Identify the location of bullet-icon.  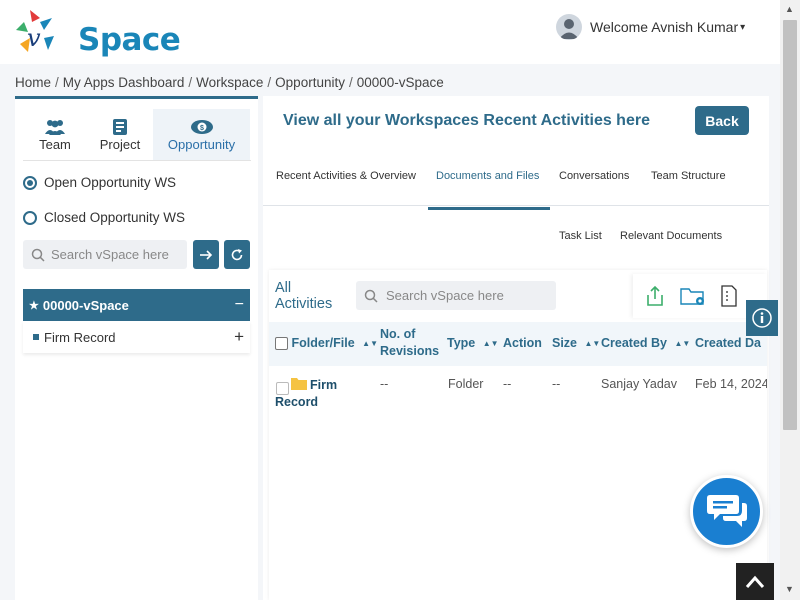
(36, 337).